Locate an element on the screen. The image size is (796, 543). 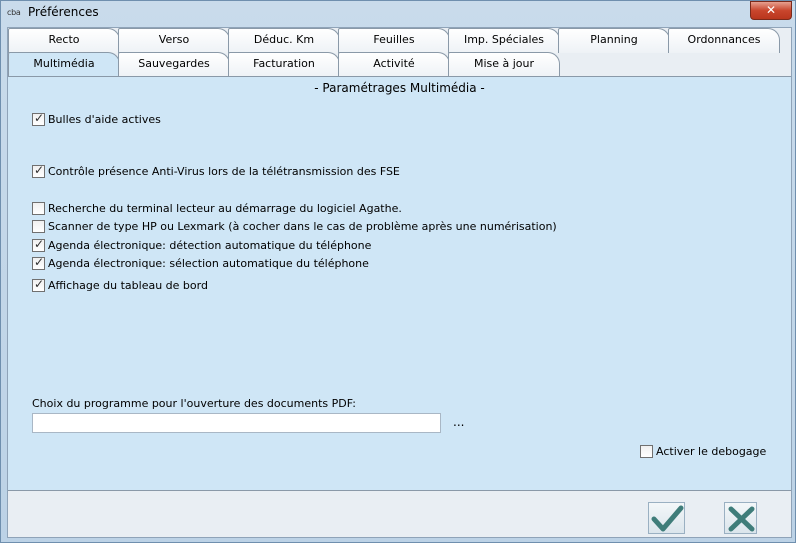
option-debug: Activer le debogage is located at coordinates (703, 451).